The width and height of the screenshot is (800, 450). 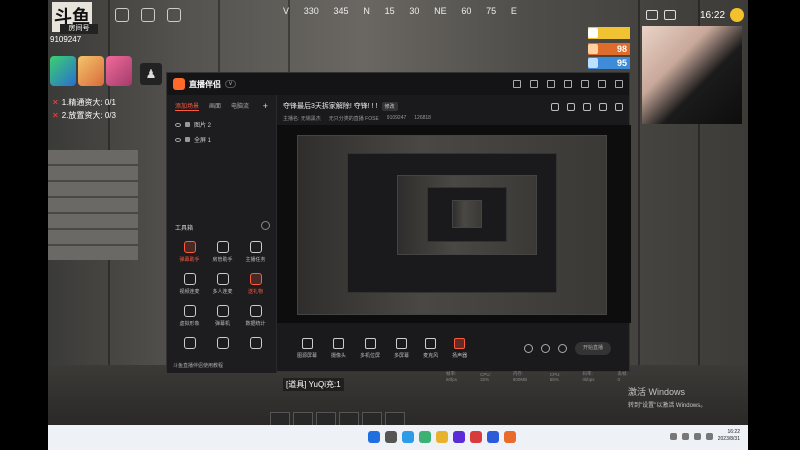 I want to click on window-controls, so click(x=568, y=84).